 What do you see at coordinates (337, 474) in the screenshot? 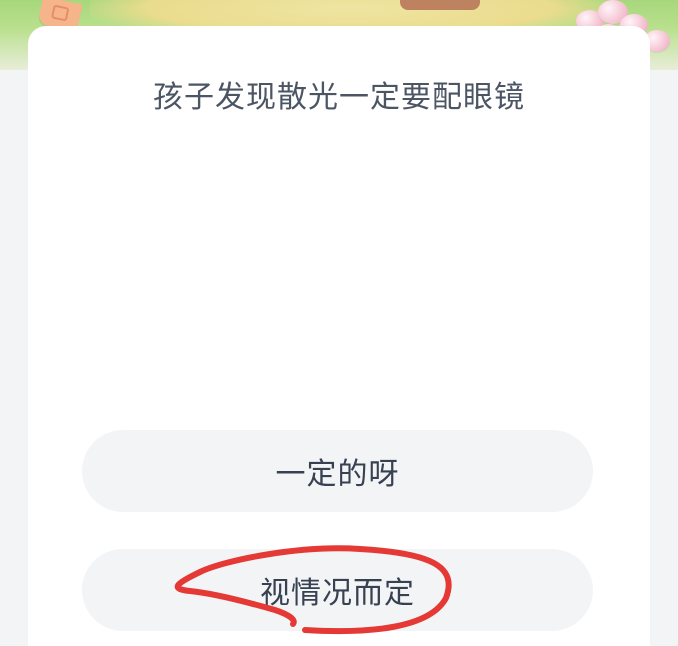
I see `option-1-label: 一定的呀` at bounding box center [337, 474].